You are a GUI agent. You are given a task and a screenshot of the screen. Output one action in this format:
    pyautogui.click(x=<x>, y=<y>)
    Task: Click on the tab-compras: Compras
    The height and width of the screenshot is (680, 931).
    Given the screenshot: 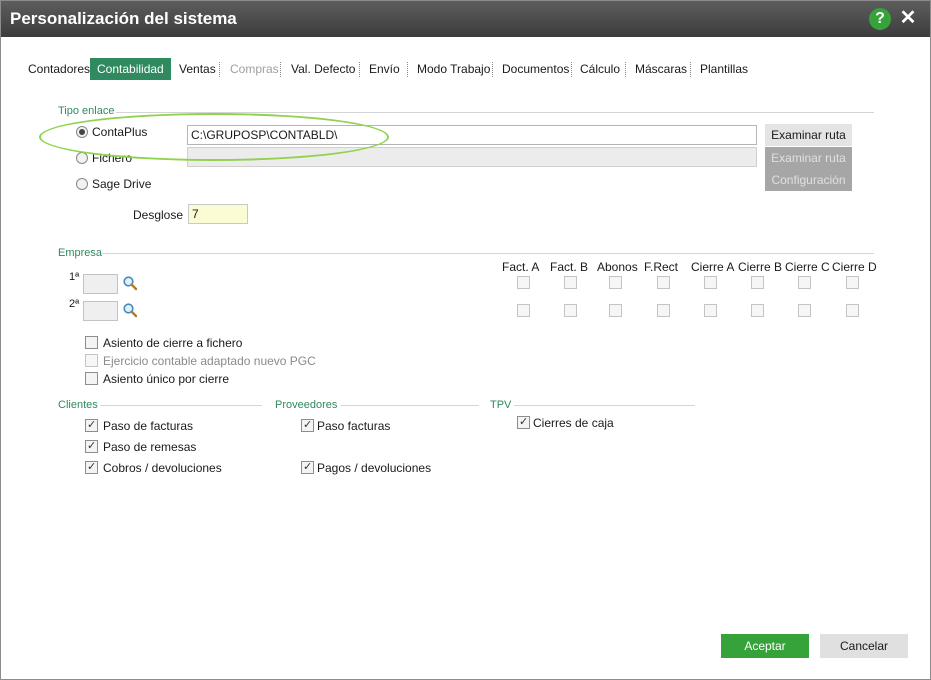 What is the action you would take?
    pyautogui.click(x=254, y=69)
    